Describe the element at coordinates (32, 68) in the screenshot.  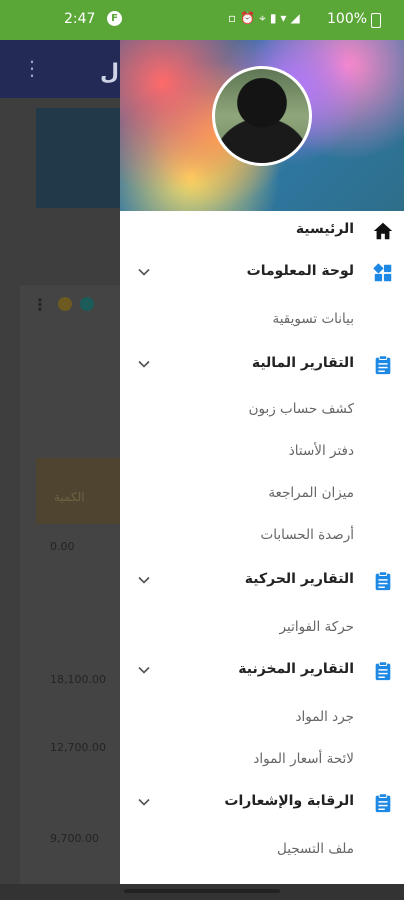
I see `more-vert-icon: ⋮` at that location.